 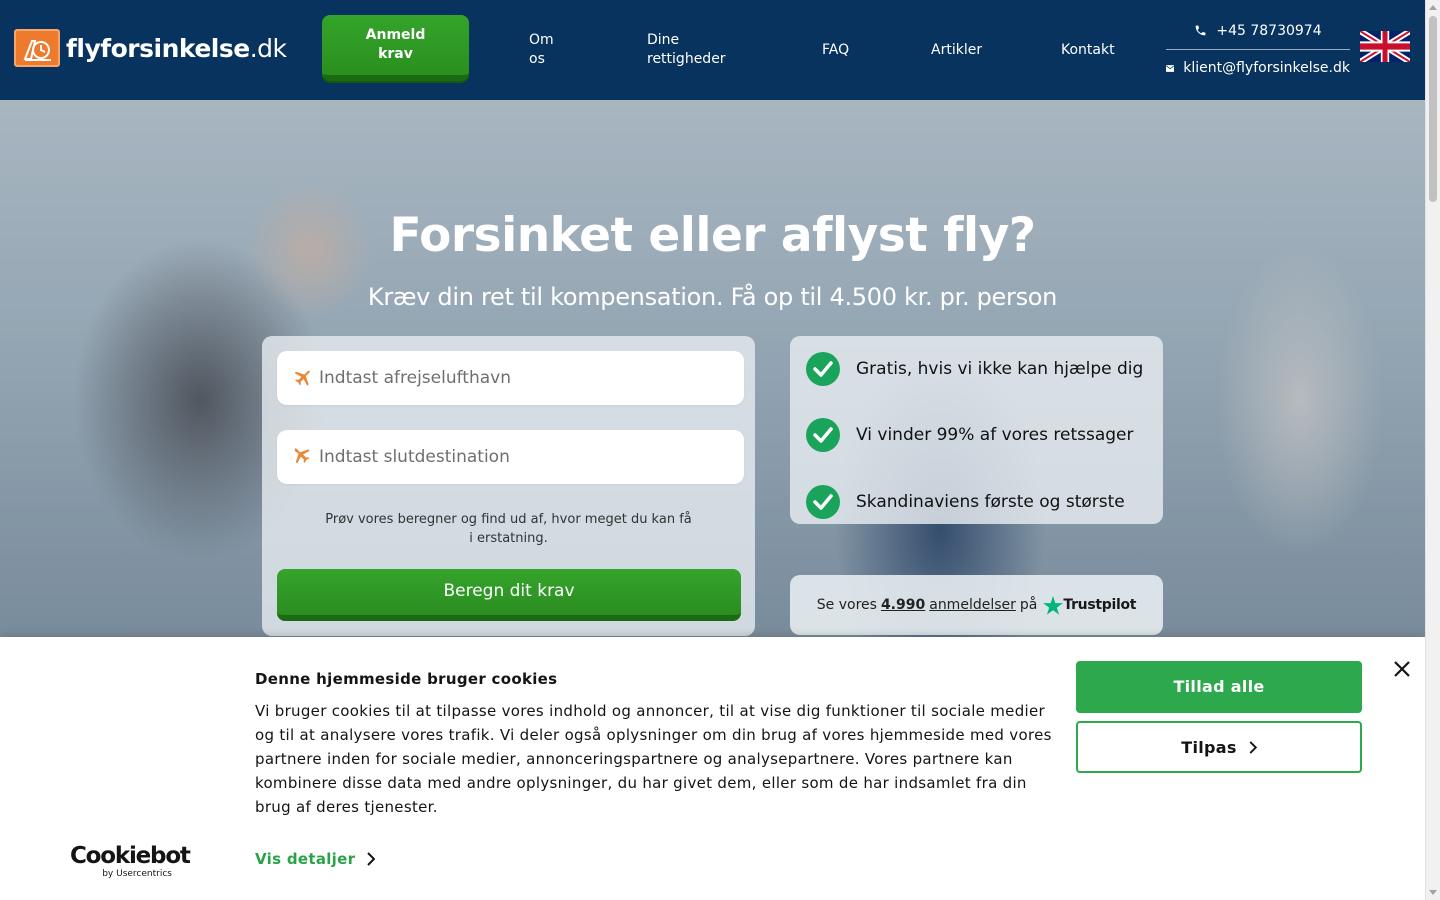 I want to click on nav-about-line1: Om, so click(x=541, y=40).